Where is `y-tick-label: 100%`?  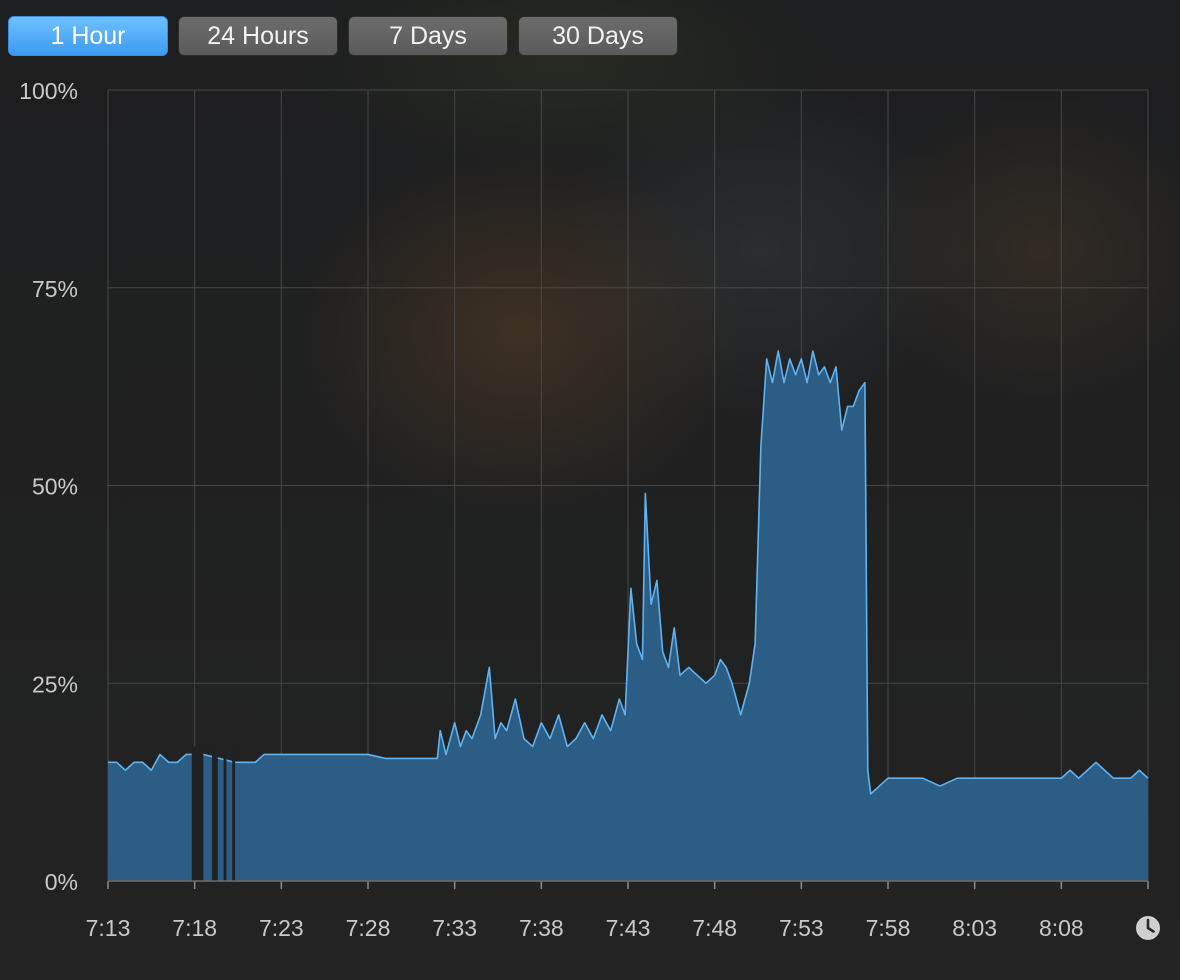
y-tick-label: 100% is located at coordinates (48, 91).